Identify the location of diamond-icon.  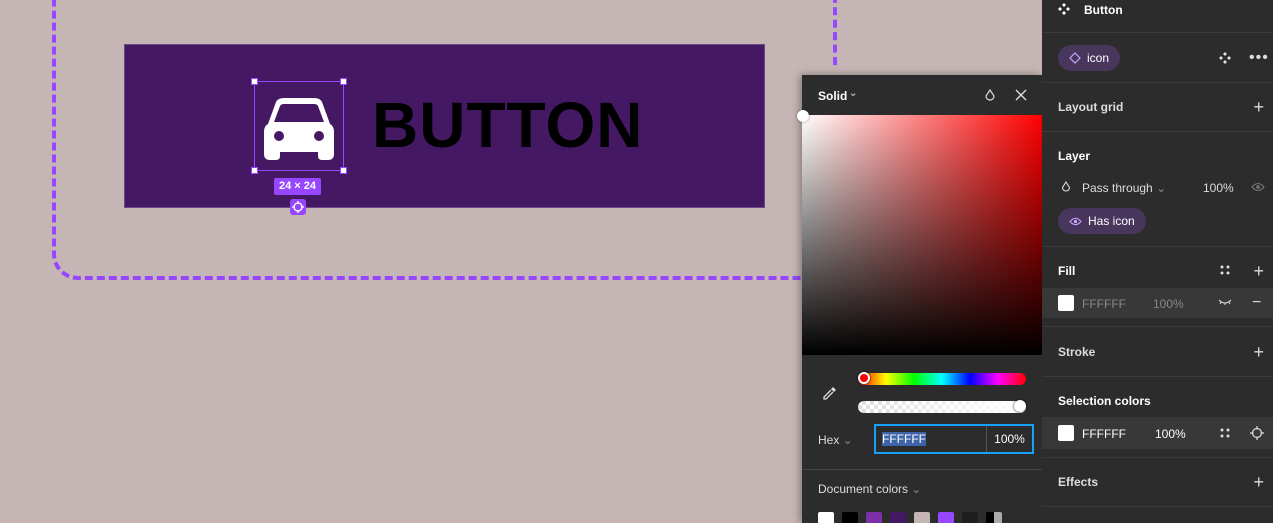
(1075, 58).